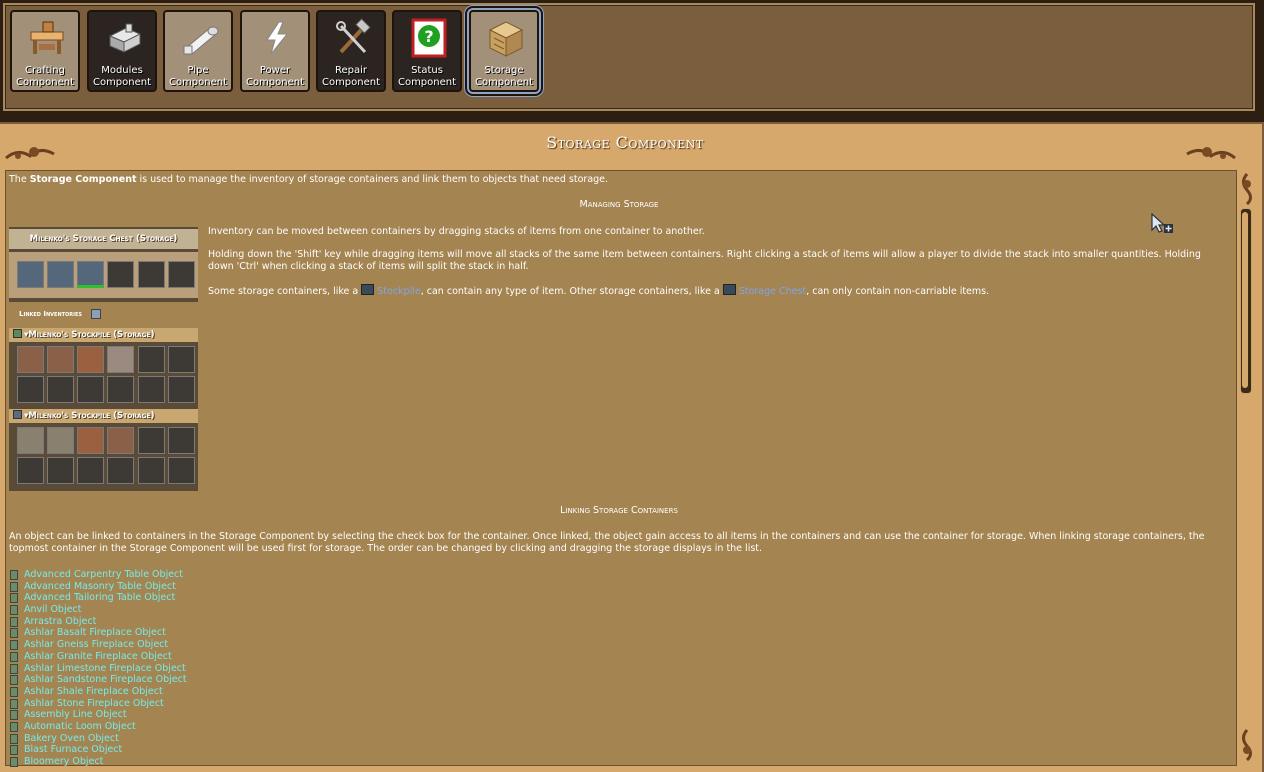 This screenshot has height=772, width=1264. Describe the element at coordinates (275, 76) in the screenshot. I see `component-label: Power Component` at that location.